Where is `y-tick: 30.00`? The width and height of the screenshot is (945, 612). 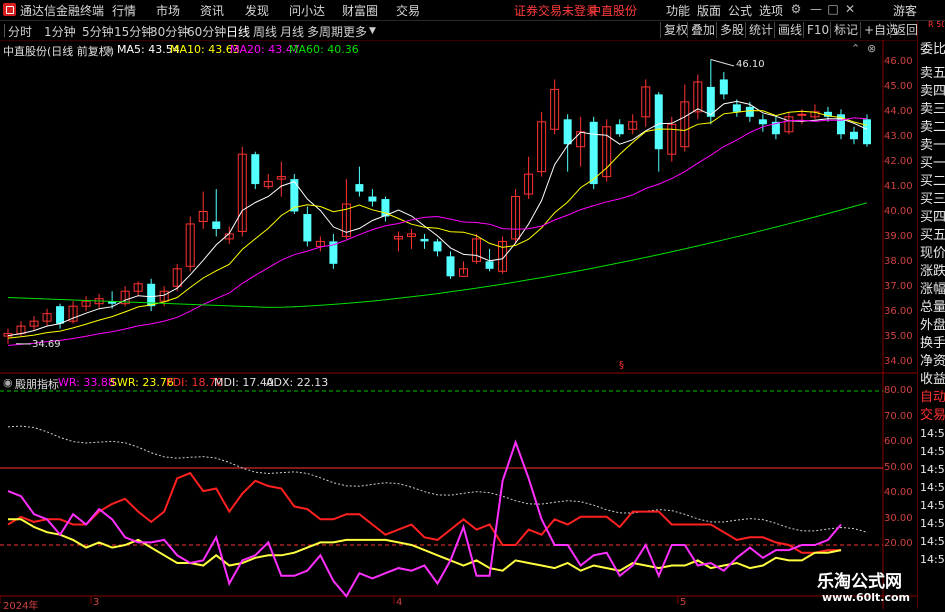
y-tick: 30.00 is located at coordinates (898, 518).